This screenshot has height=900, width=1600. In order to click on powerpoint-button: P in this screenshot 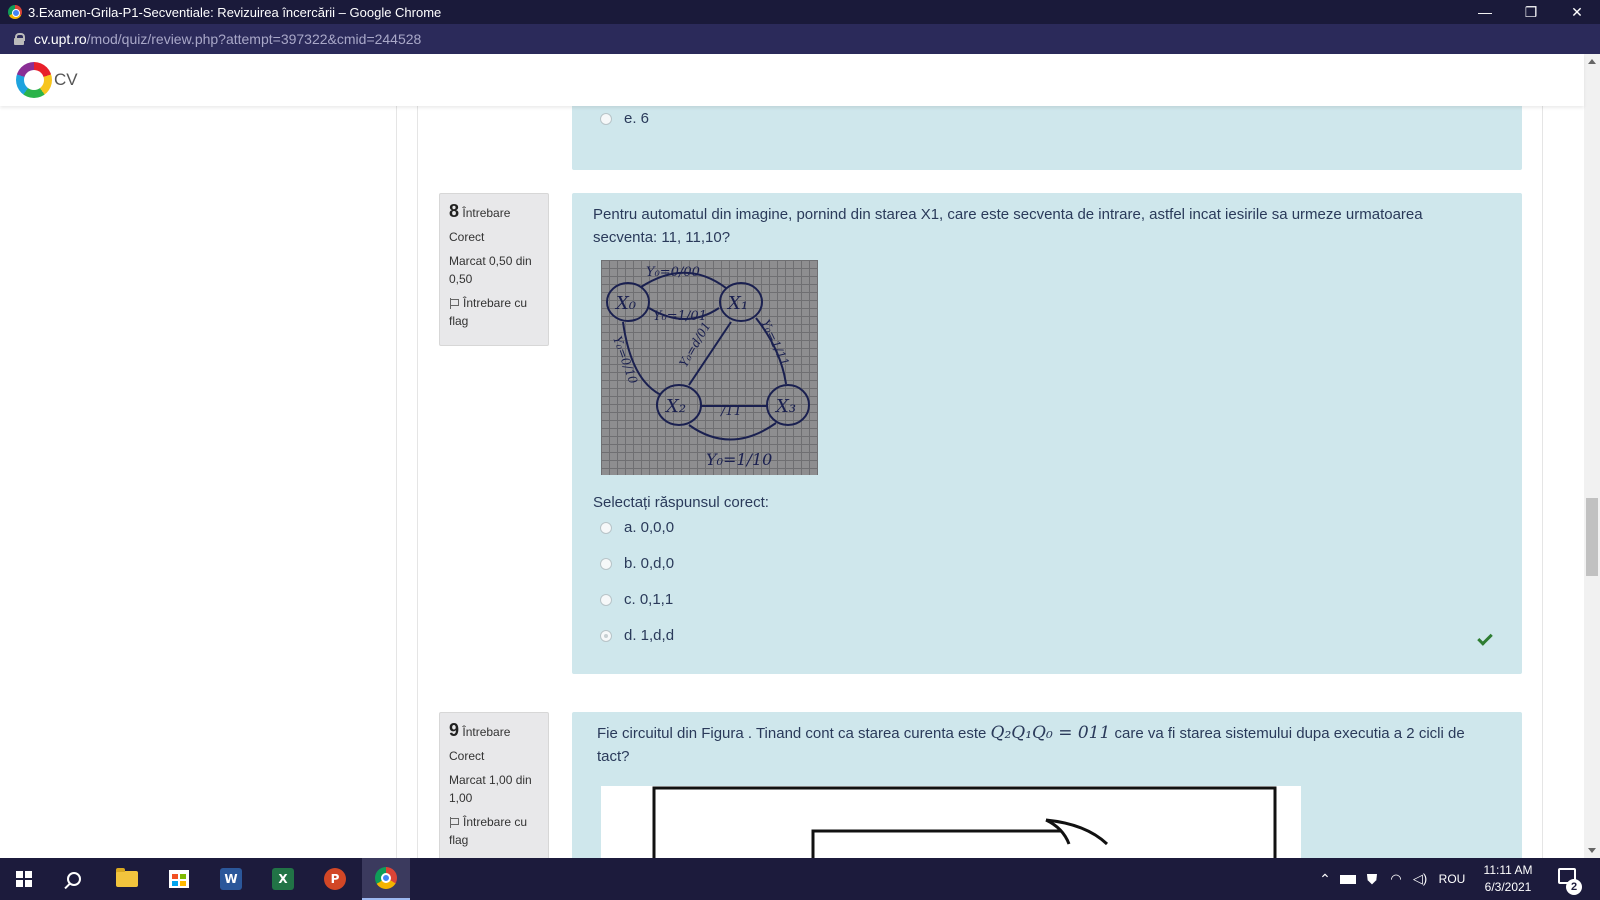, I will do `click(335, 879)`.